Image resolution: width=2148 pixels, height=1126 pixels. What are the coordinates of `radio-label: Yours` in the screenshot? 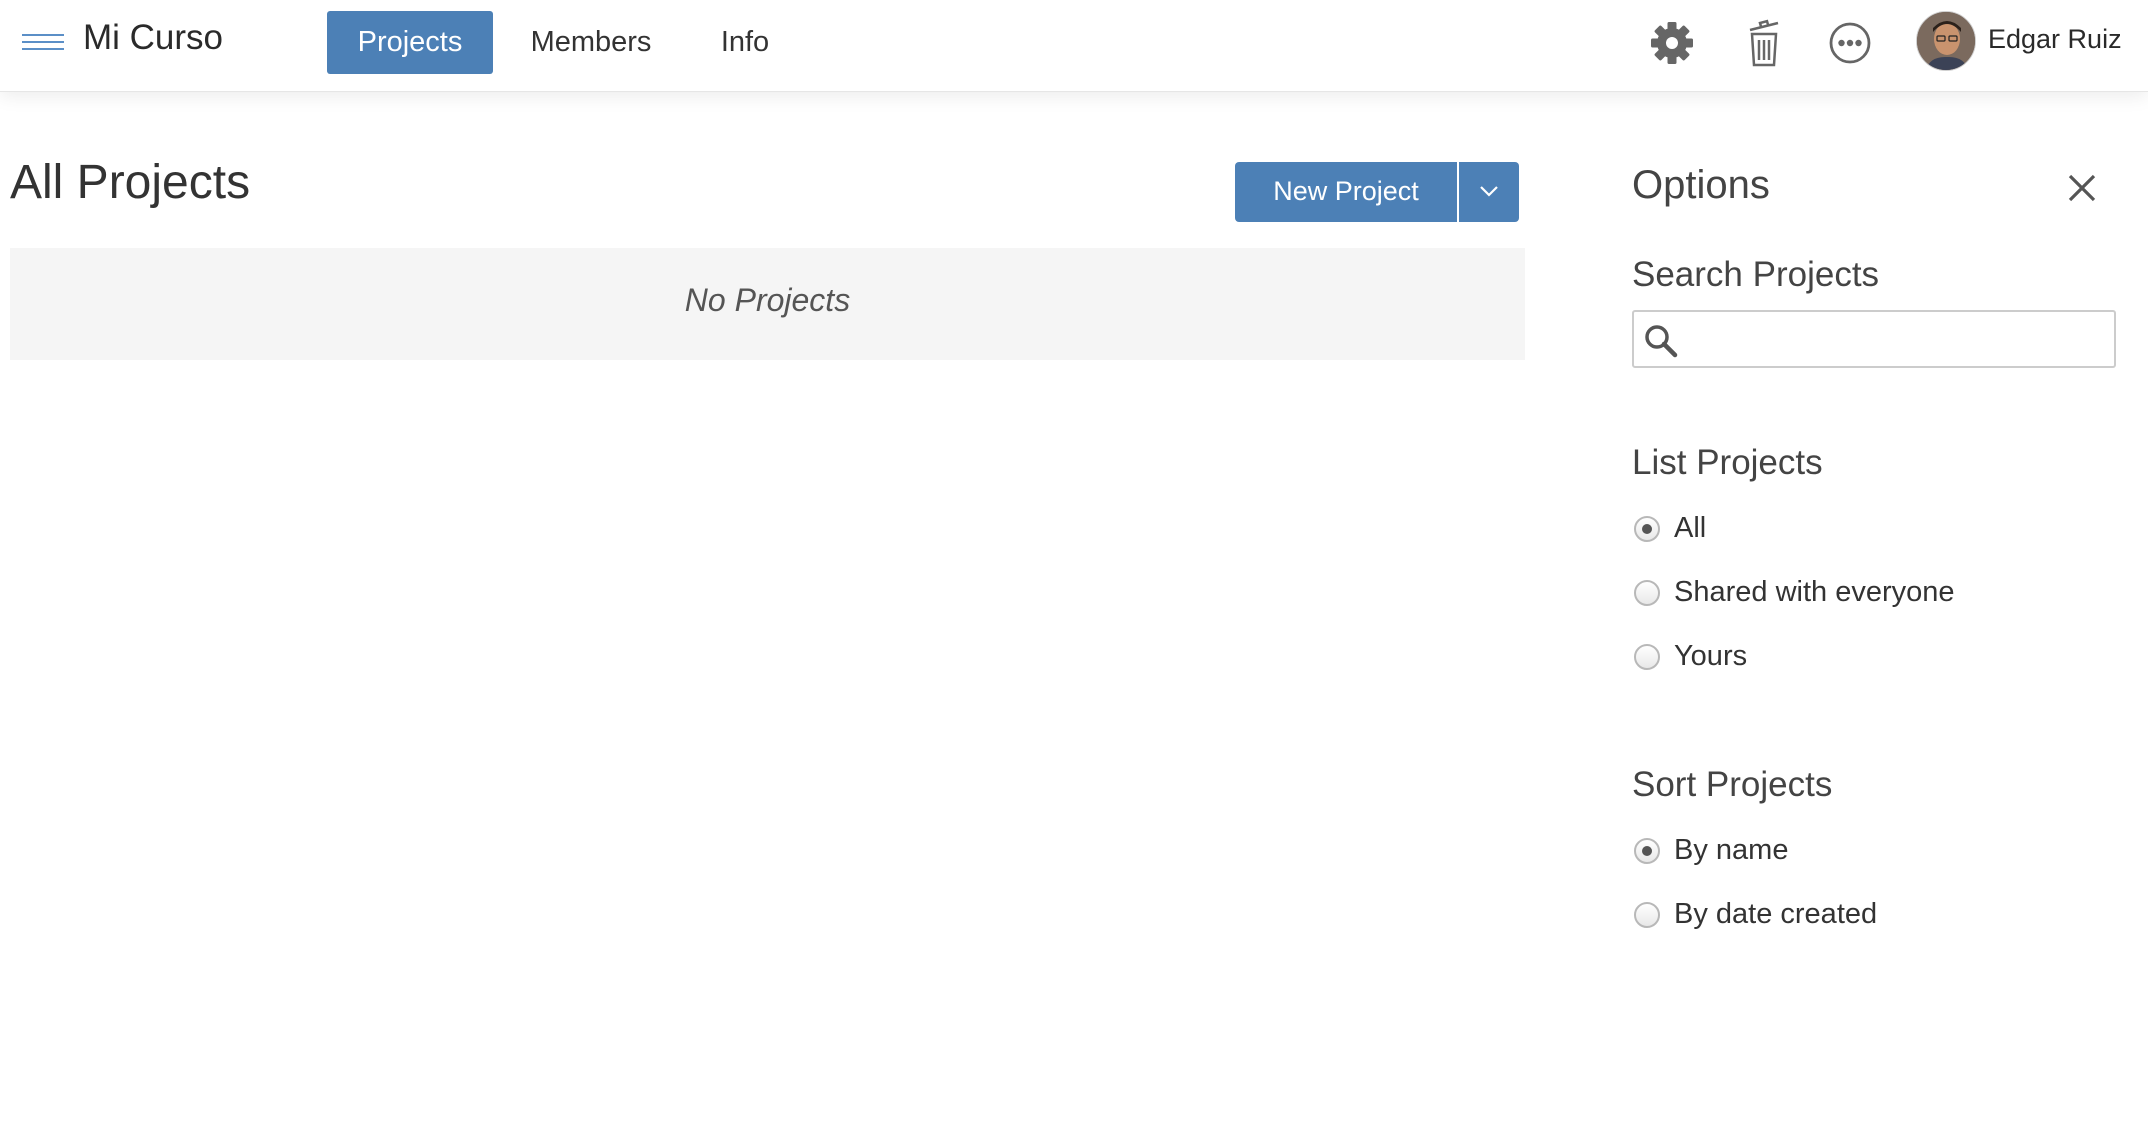 It's located at (1711, 656).